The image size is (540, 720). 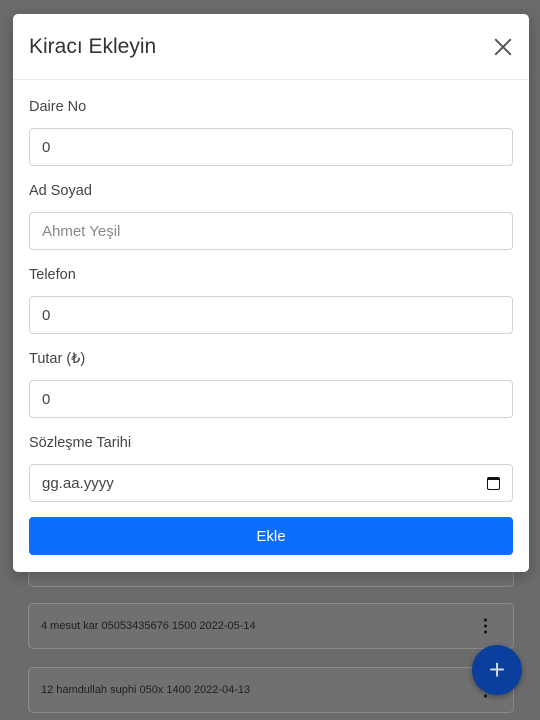 I want to click on daire-no-label: Daire No, so click(x=58, y=107).